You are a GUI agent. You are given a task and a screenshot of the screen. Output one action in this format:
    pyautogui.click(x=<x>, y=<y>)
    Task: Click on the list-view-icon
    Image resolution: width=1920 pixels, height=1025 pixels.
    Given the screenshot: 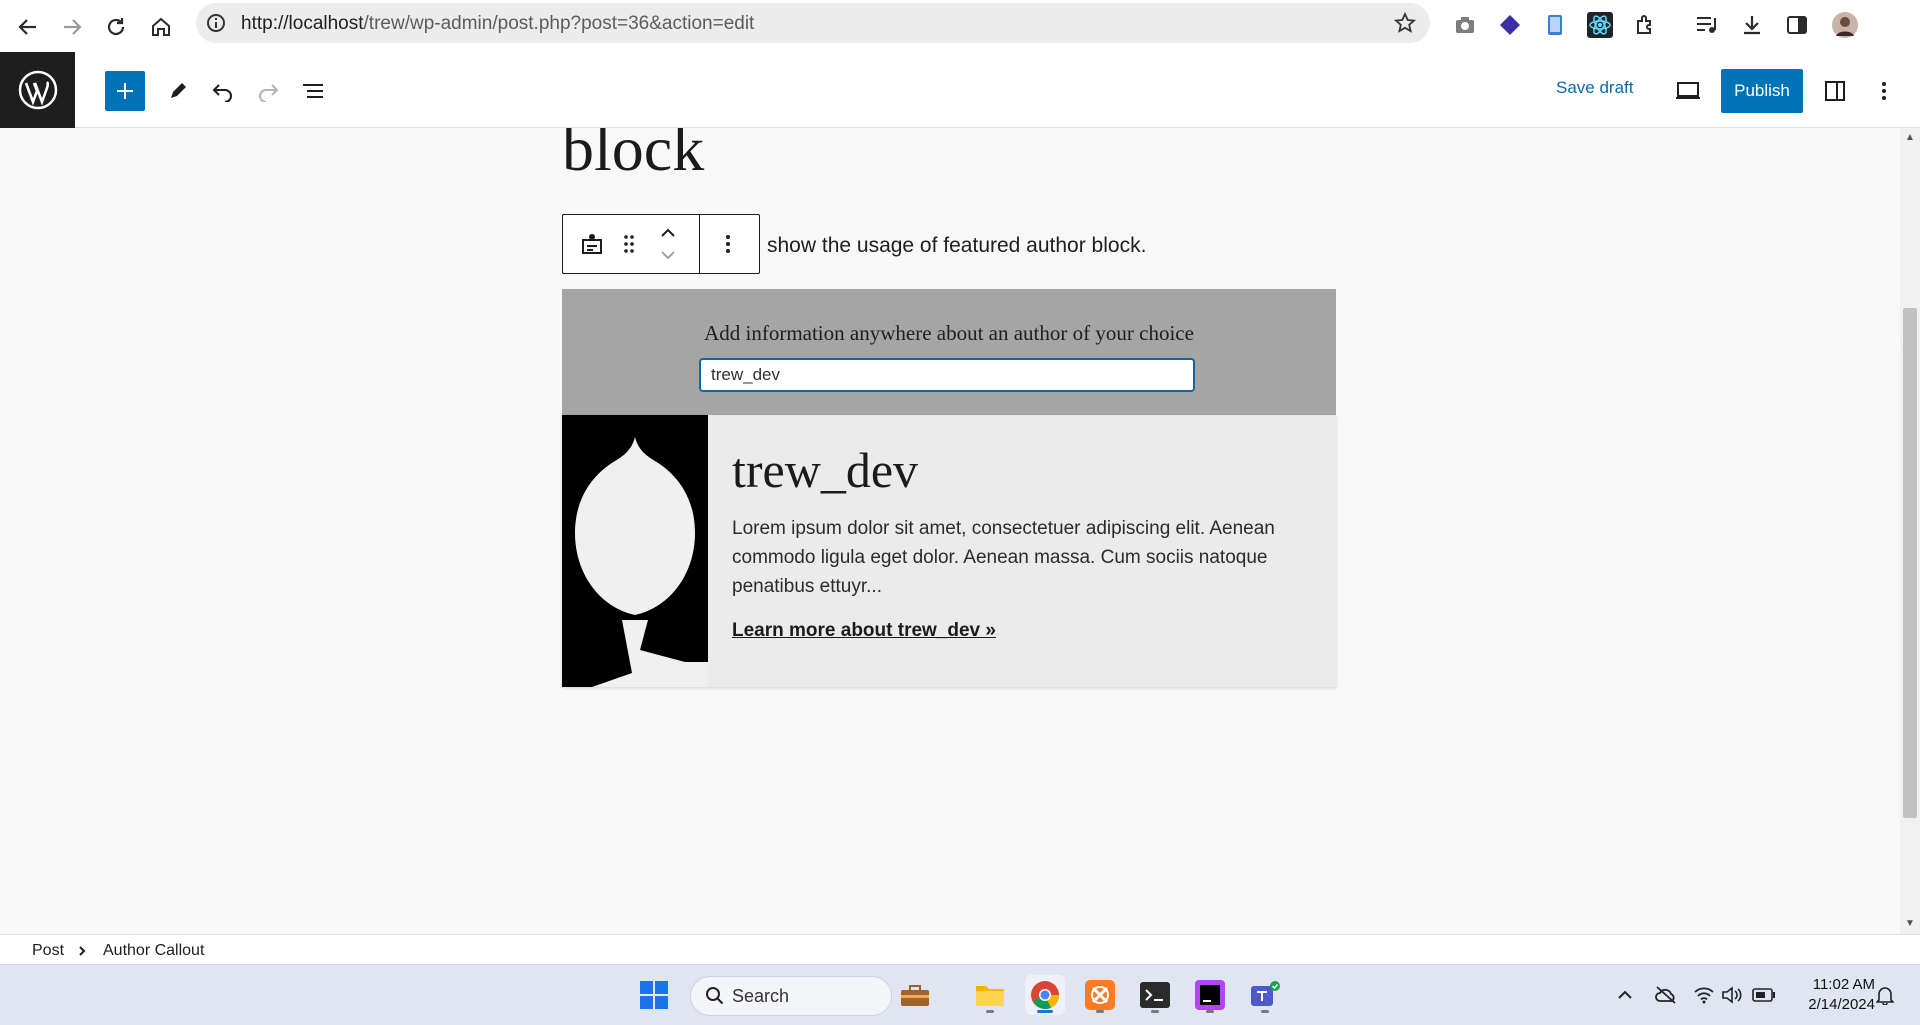 What is the action you would take?
    pyautogui.click(x=313, y=91)
    